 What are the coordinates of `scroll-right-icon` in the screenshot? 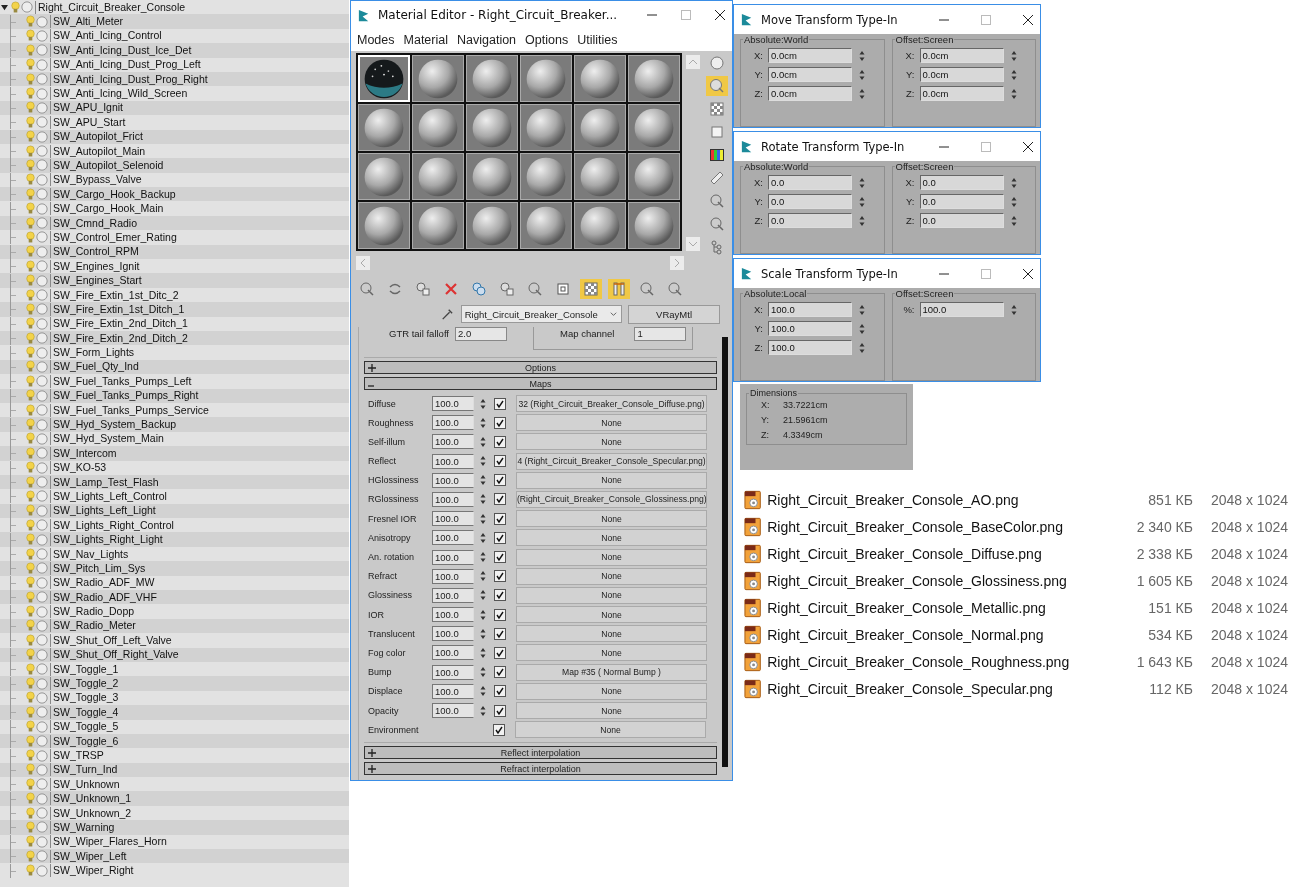 It's located at (677, 263).